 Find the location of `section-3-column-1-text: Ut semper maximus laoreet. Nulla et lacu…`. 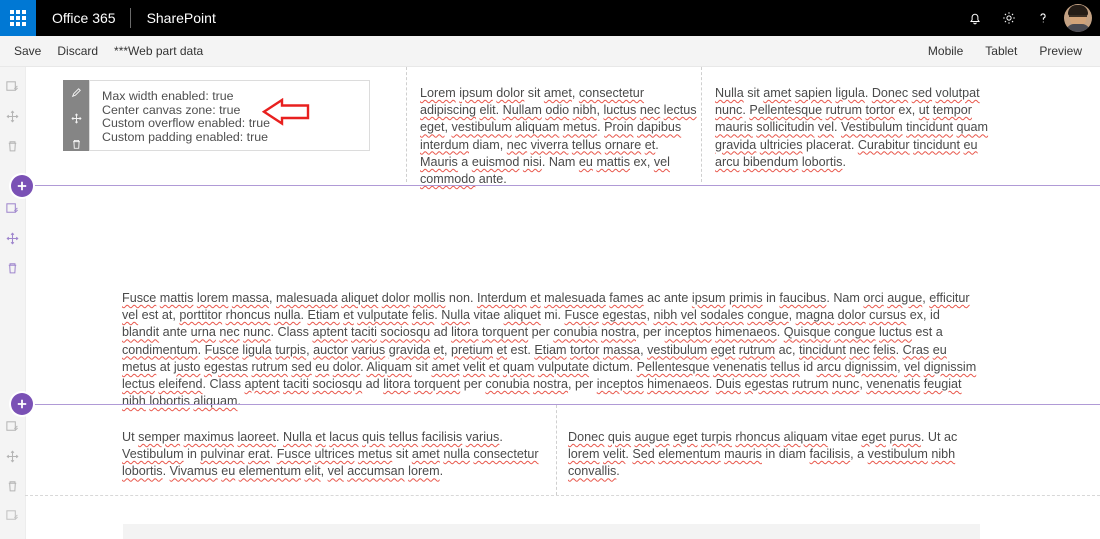

section-3-column-1-text: Ut semper maximus laoreet. Nulla et lacu… is located at coordinates (330, 454).